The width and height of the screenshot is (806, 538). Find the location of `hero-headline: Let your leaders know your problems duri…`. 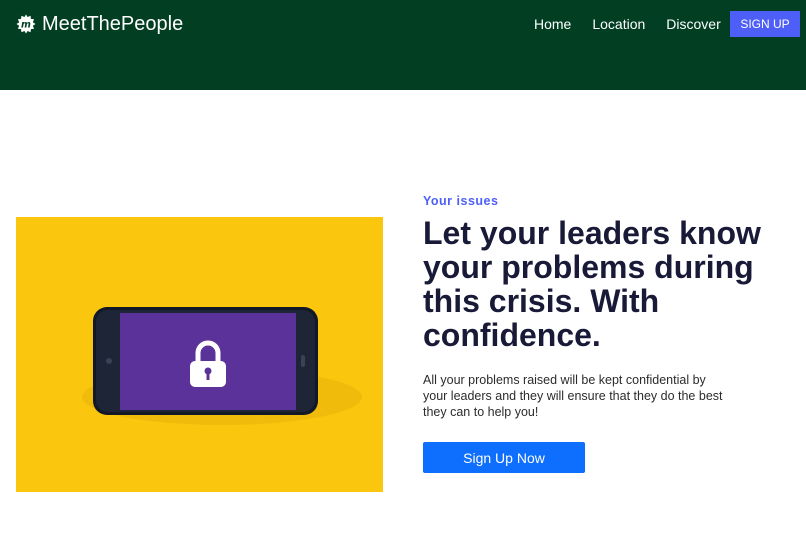

hero-headline: Let your leaders know your problems duri… is located at coordinates (592, 284).